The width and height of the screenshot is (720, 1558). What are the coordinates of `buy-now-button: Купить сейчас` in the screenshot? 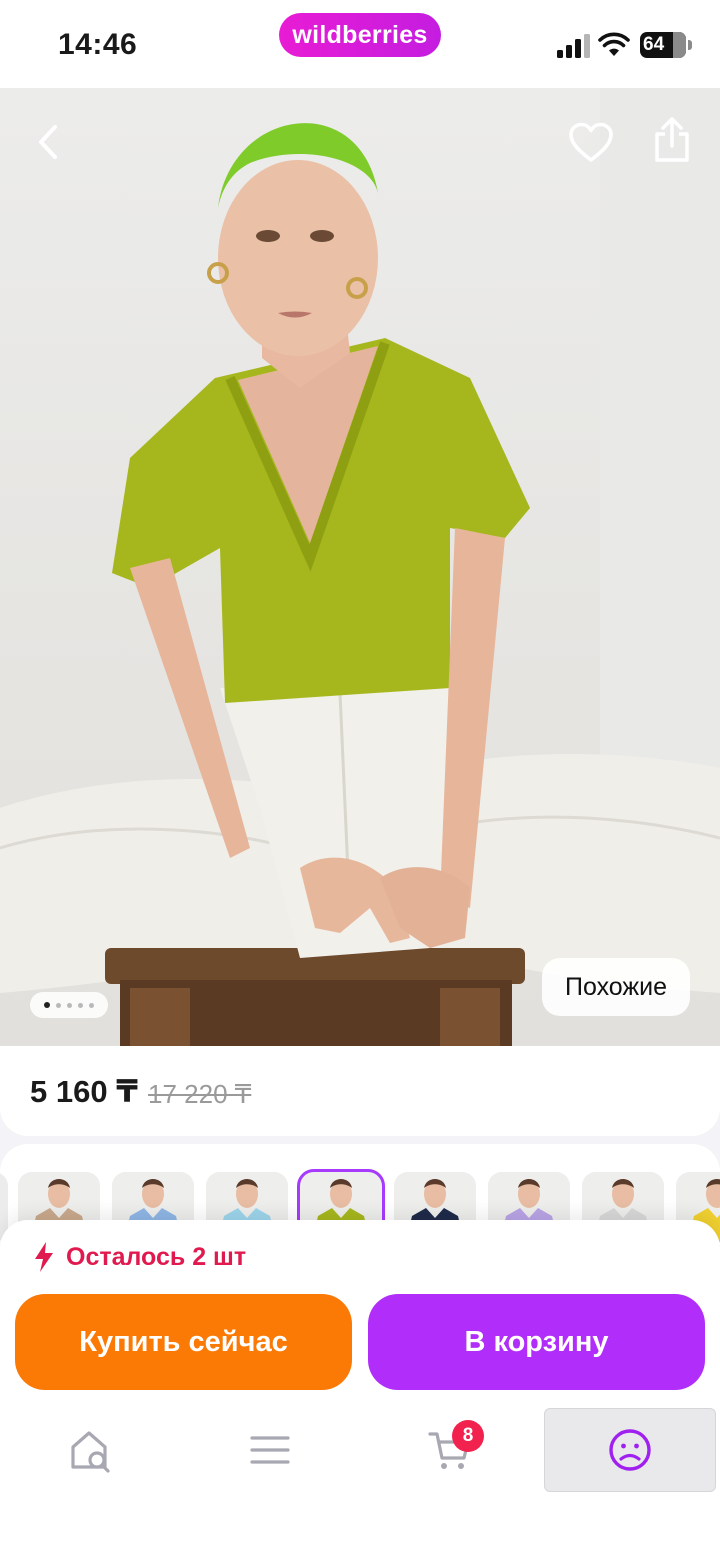 It's located at (183, 1342).